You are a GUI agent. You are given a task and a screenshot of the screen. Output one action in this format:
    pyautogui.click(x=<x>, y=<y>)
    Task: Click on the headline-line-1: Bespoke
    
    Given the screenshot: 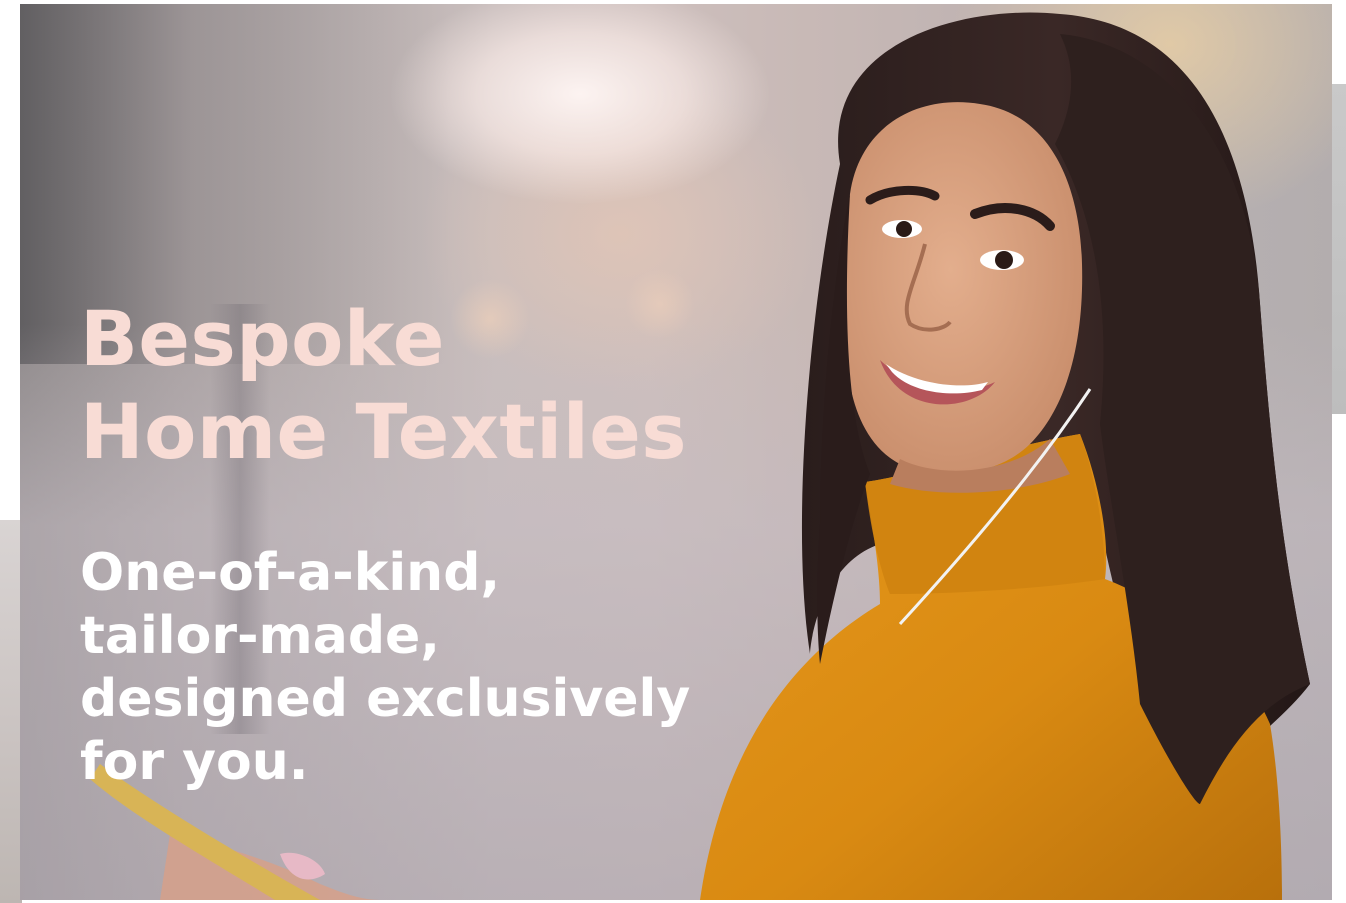 What is the action you would take?
    pyautogui.click(x=262, y=338)
    